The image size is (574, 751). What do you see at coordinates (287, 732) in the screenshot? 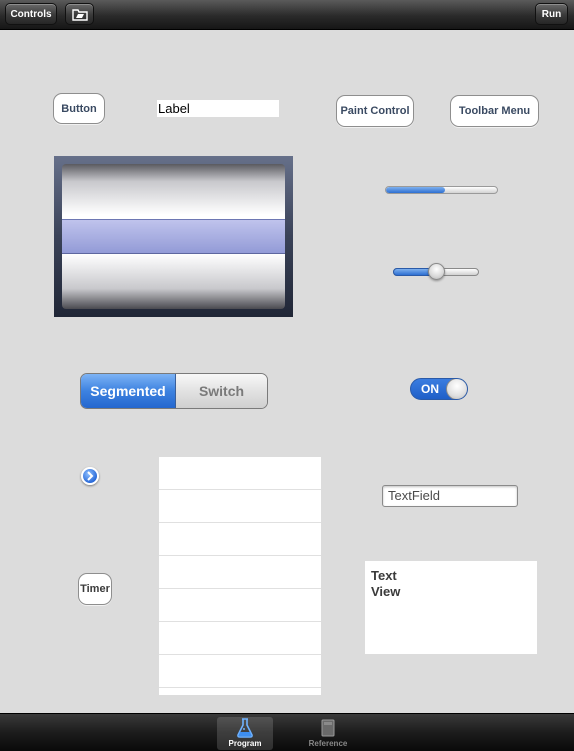
I see `tab-bar: Program Reference` at bounding box center [287, 732].